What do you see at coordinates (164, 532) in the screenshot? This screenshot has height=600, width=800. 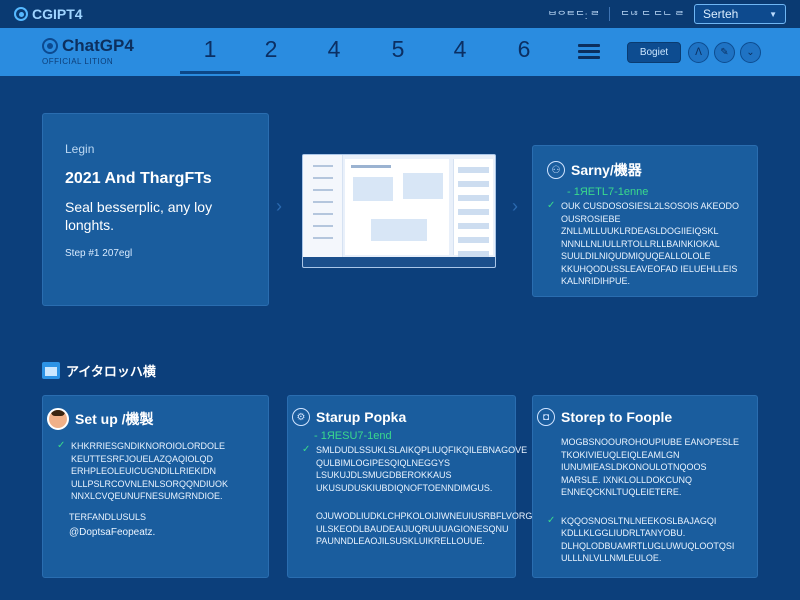 I see `setup-card-mention: @DoptsaFeopeatz.` at bounding box center [164, 532].